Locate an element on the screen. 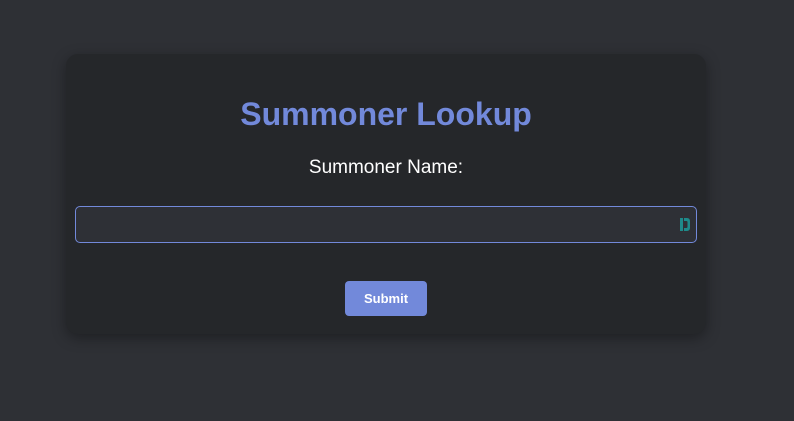  summoner-name-input is located at coordinates (386, 224).